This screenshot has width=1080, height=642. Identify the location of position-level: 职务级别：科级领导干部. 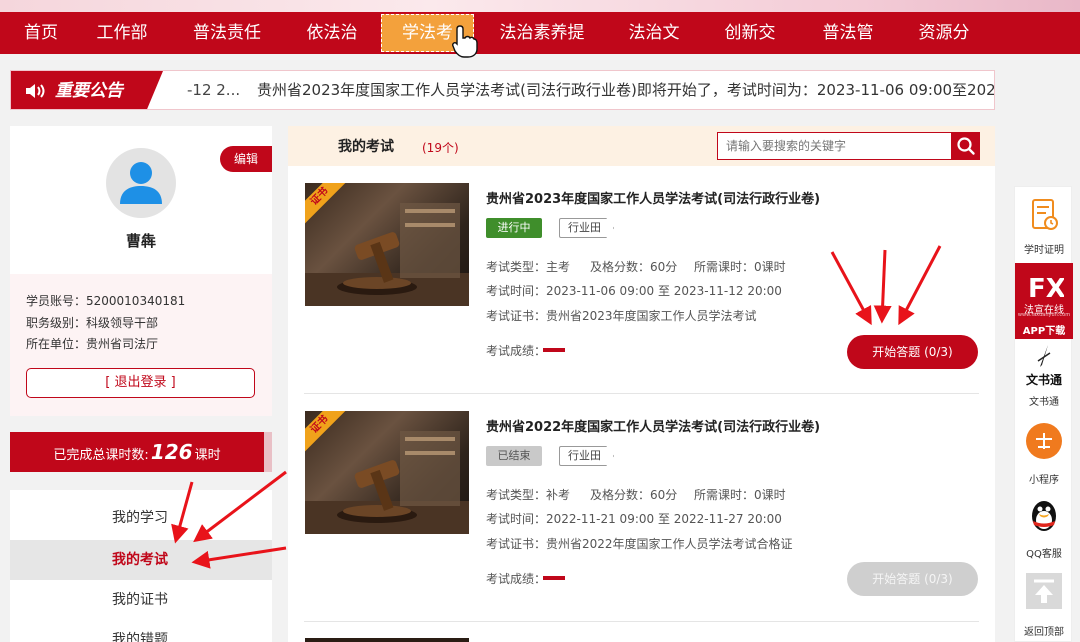
(92, 323).